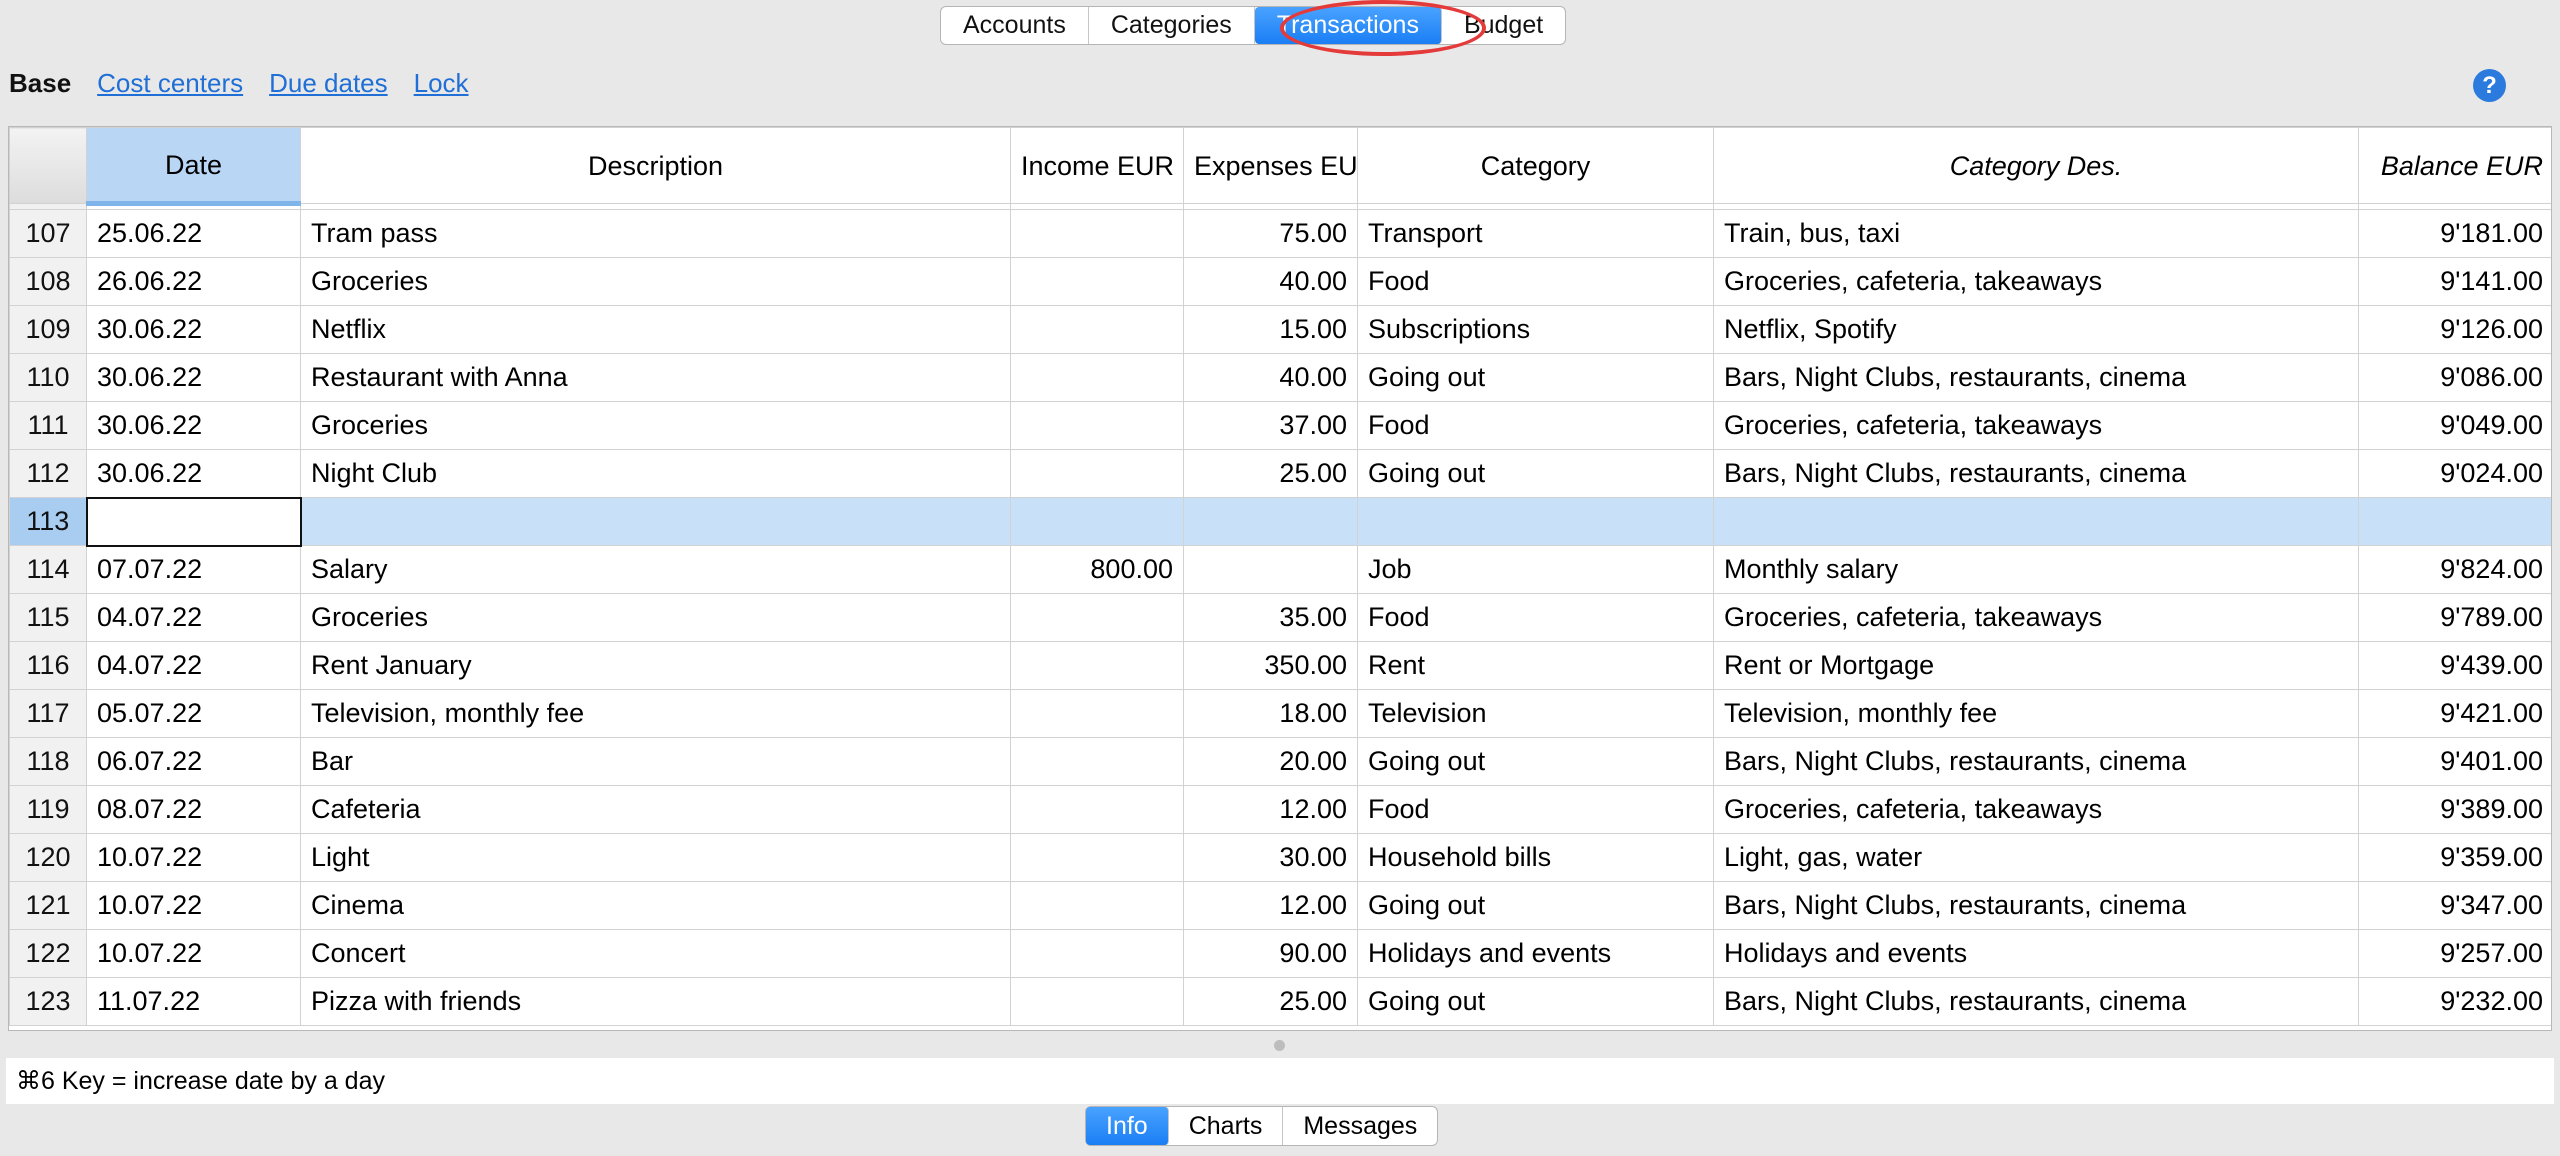 The width and height of the screenshot is (2560, 1156). What do you see at coordinates (1535, 165) in the screenshot?
I see `col-header-category: Category` at bounding box center [1535, 165].